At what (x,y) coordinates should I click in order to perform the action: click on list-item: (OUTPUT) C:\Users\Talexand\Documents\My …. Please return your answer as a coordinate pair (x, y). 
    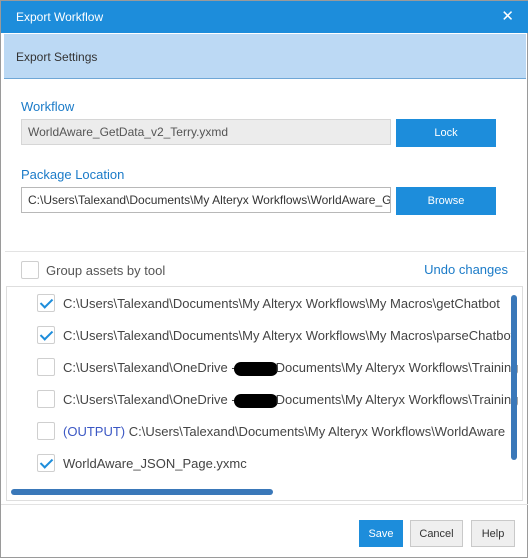
    Looking at the image, I should click on (257, 431).